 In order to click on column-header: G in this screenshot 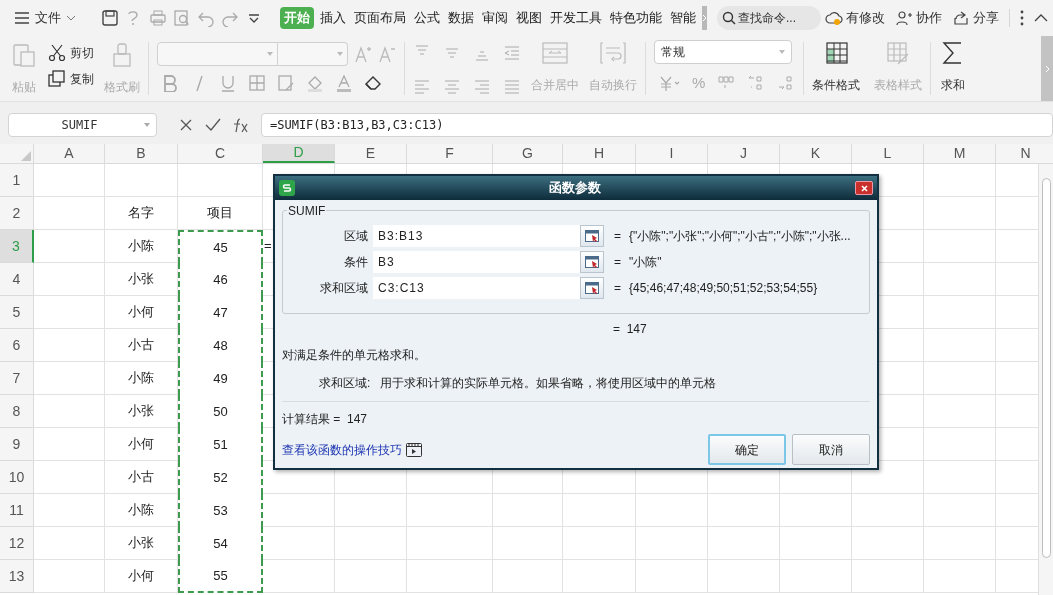, I will do `click(528, 153)`.